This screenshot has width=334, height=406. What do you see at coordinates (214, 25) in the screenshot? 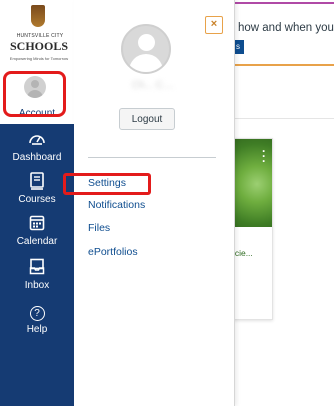
I see `close-icon: ×` at bounding box center [214, 25].